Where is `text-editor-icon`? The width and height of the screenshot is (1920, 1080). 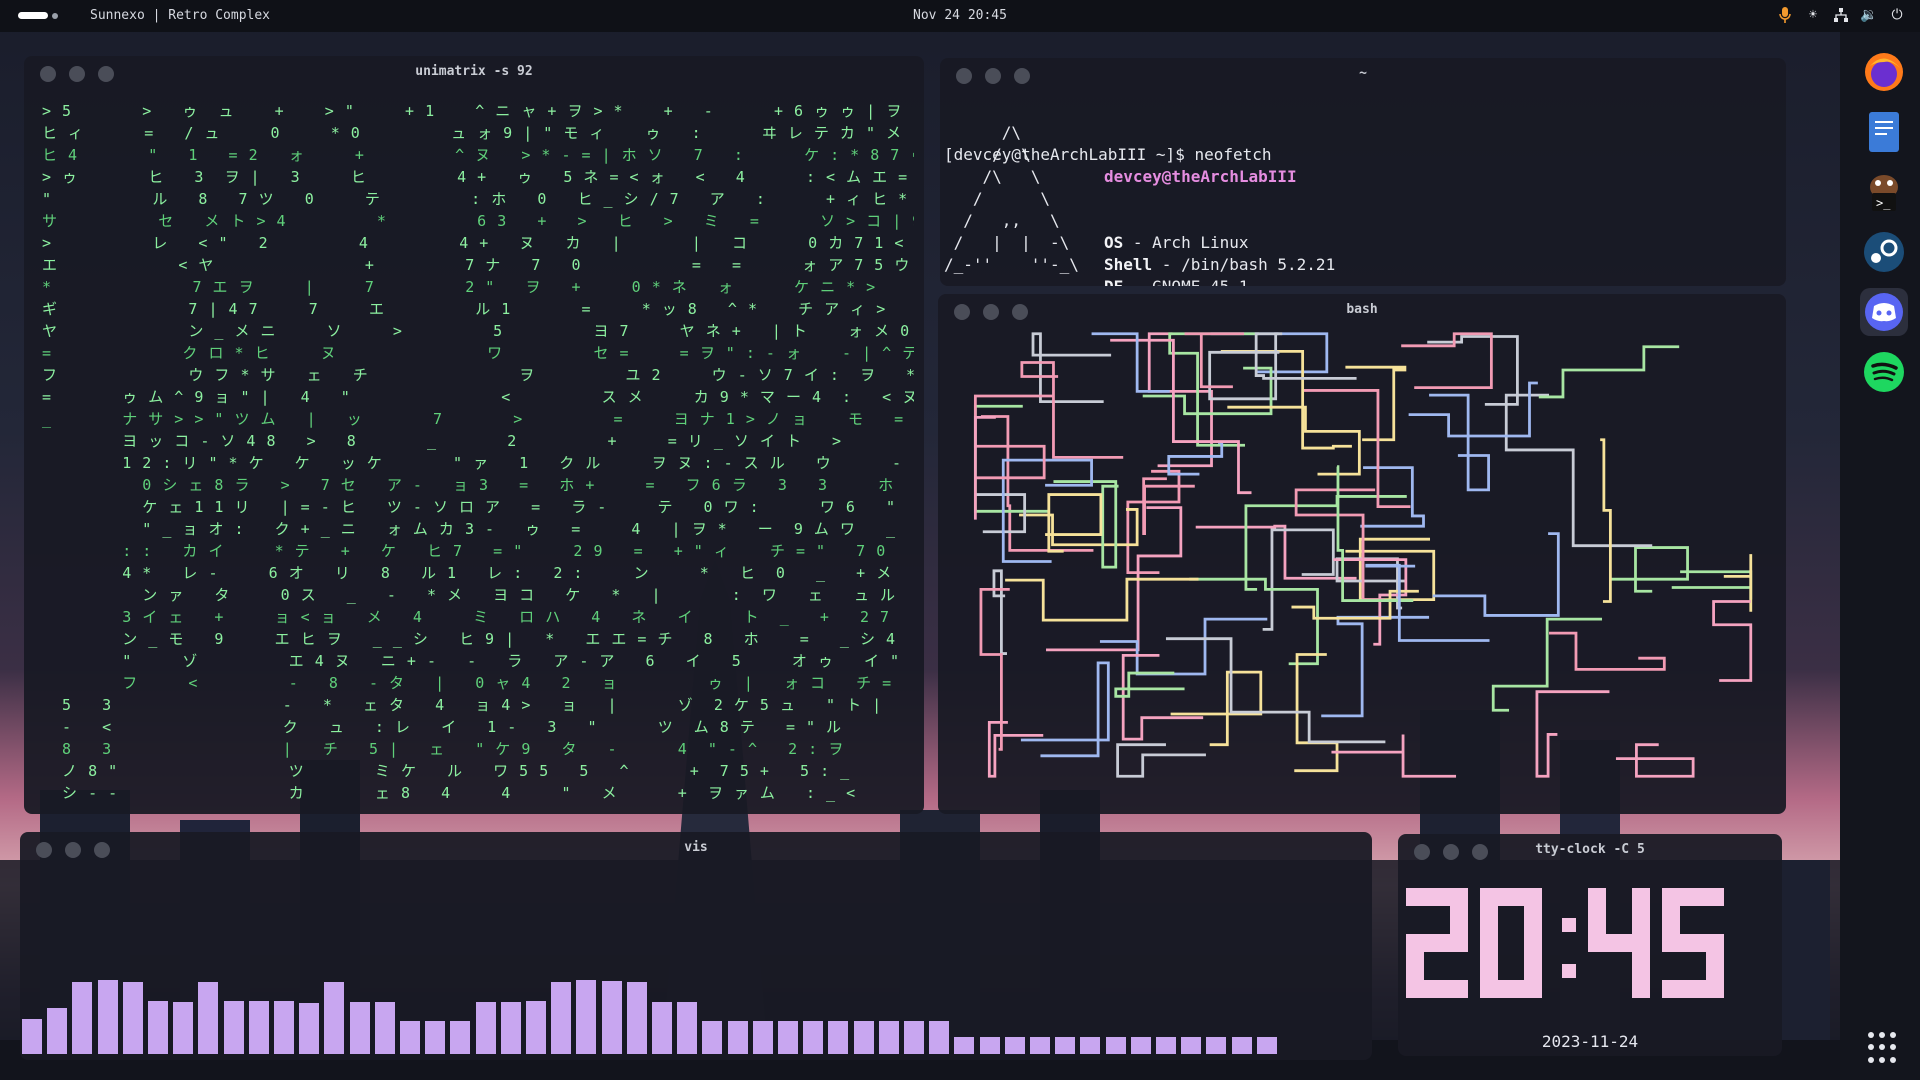 text-editor-icon is located at coordinates (1884, 132).